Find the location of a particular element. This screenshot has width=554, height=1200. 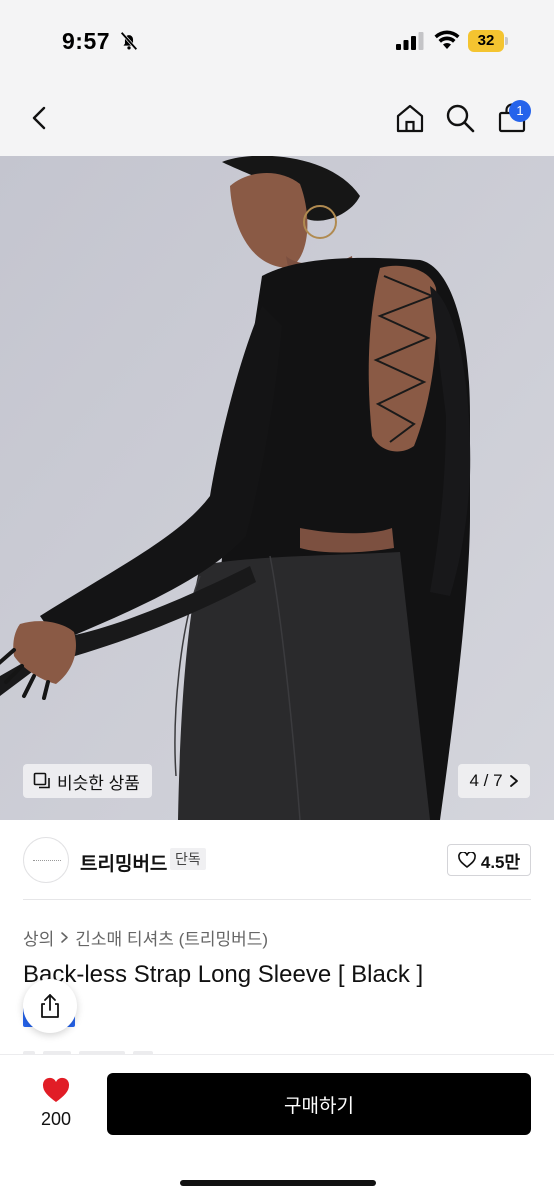

share-icon is located at coordinates (50, 1006).